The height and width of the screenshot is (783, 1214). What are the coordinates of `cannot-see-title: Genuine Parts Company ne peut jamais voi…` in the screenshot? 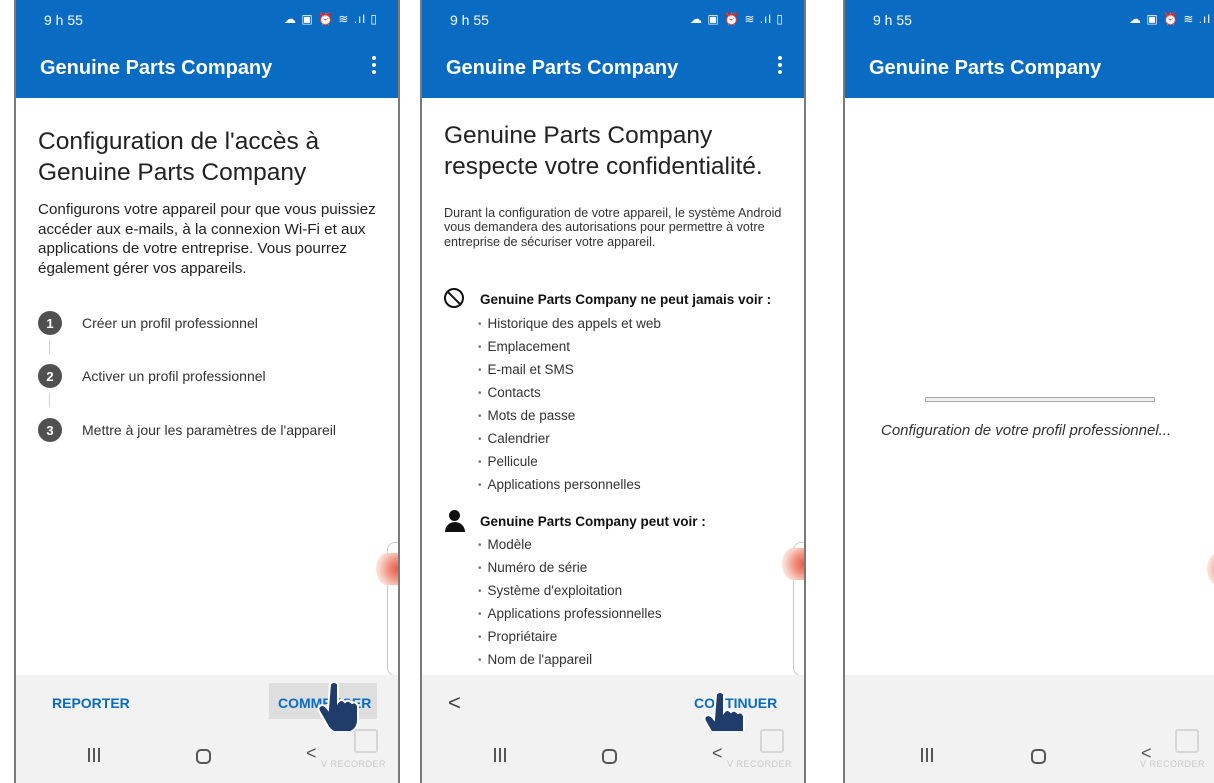 It's located at (626, 299).